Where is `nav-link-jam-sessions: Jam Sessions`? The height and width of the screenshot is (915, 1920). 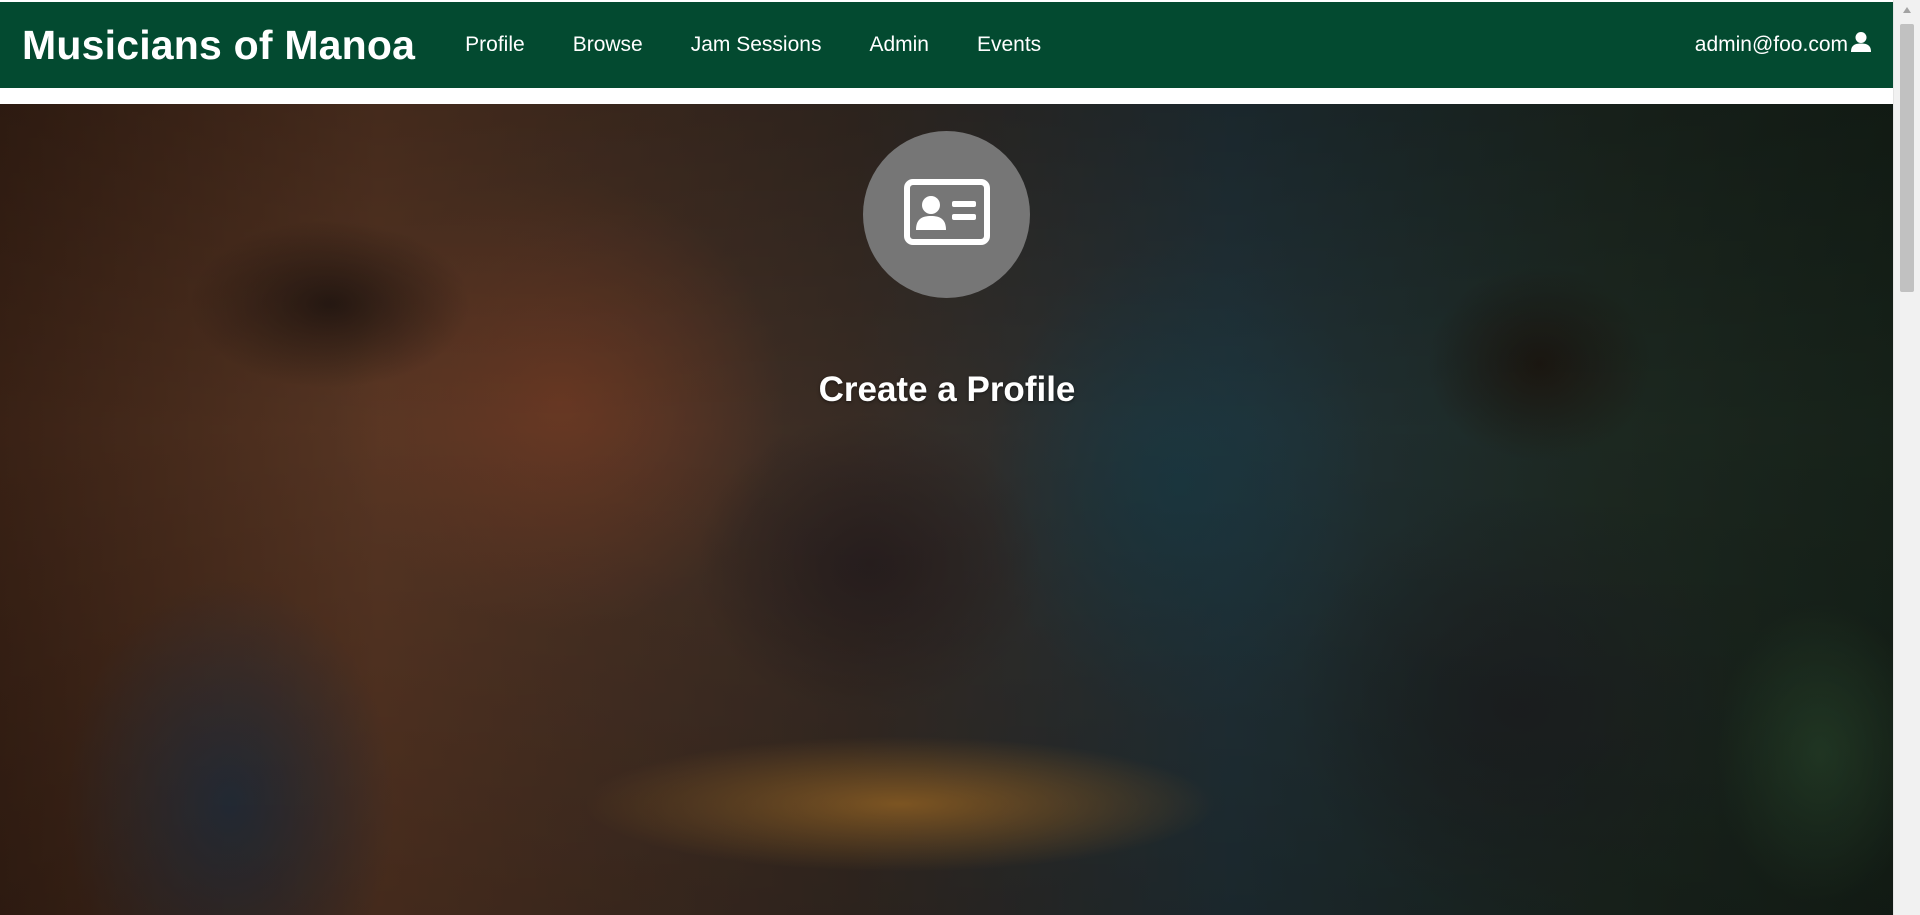 nav-link-jam-sessions: Jam Sessions is located at coordinates (756, 45).